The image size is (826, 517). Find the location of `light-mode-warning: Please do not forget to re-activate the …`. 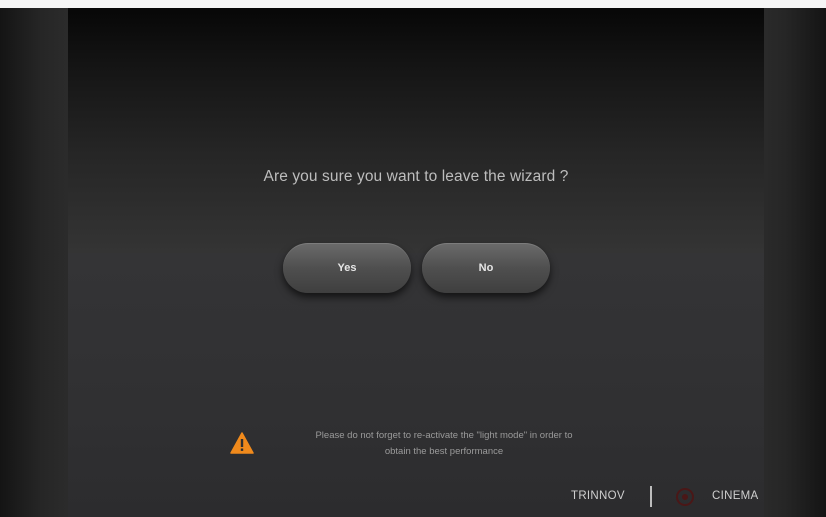

light-mode-warning: Please do not forget to re-activate the … is located at coordinates (430, 446).